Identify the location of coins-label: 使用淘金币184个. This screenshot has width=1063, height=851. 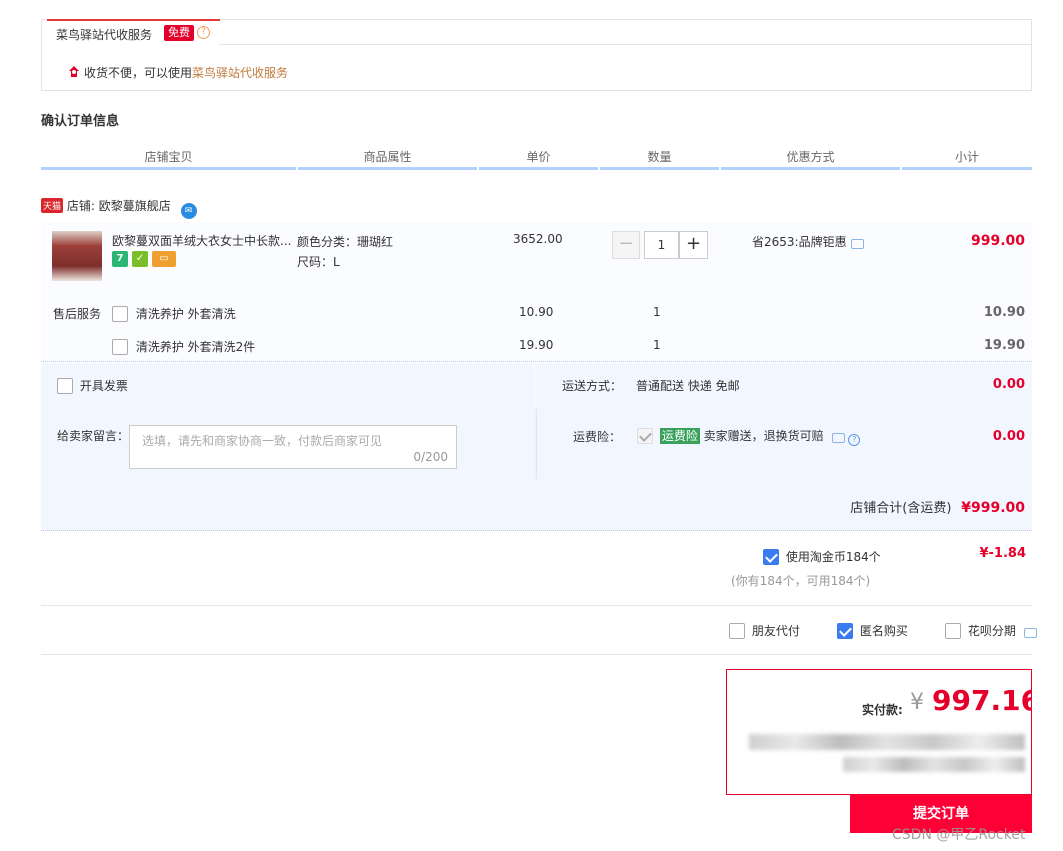
(833, 557).